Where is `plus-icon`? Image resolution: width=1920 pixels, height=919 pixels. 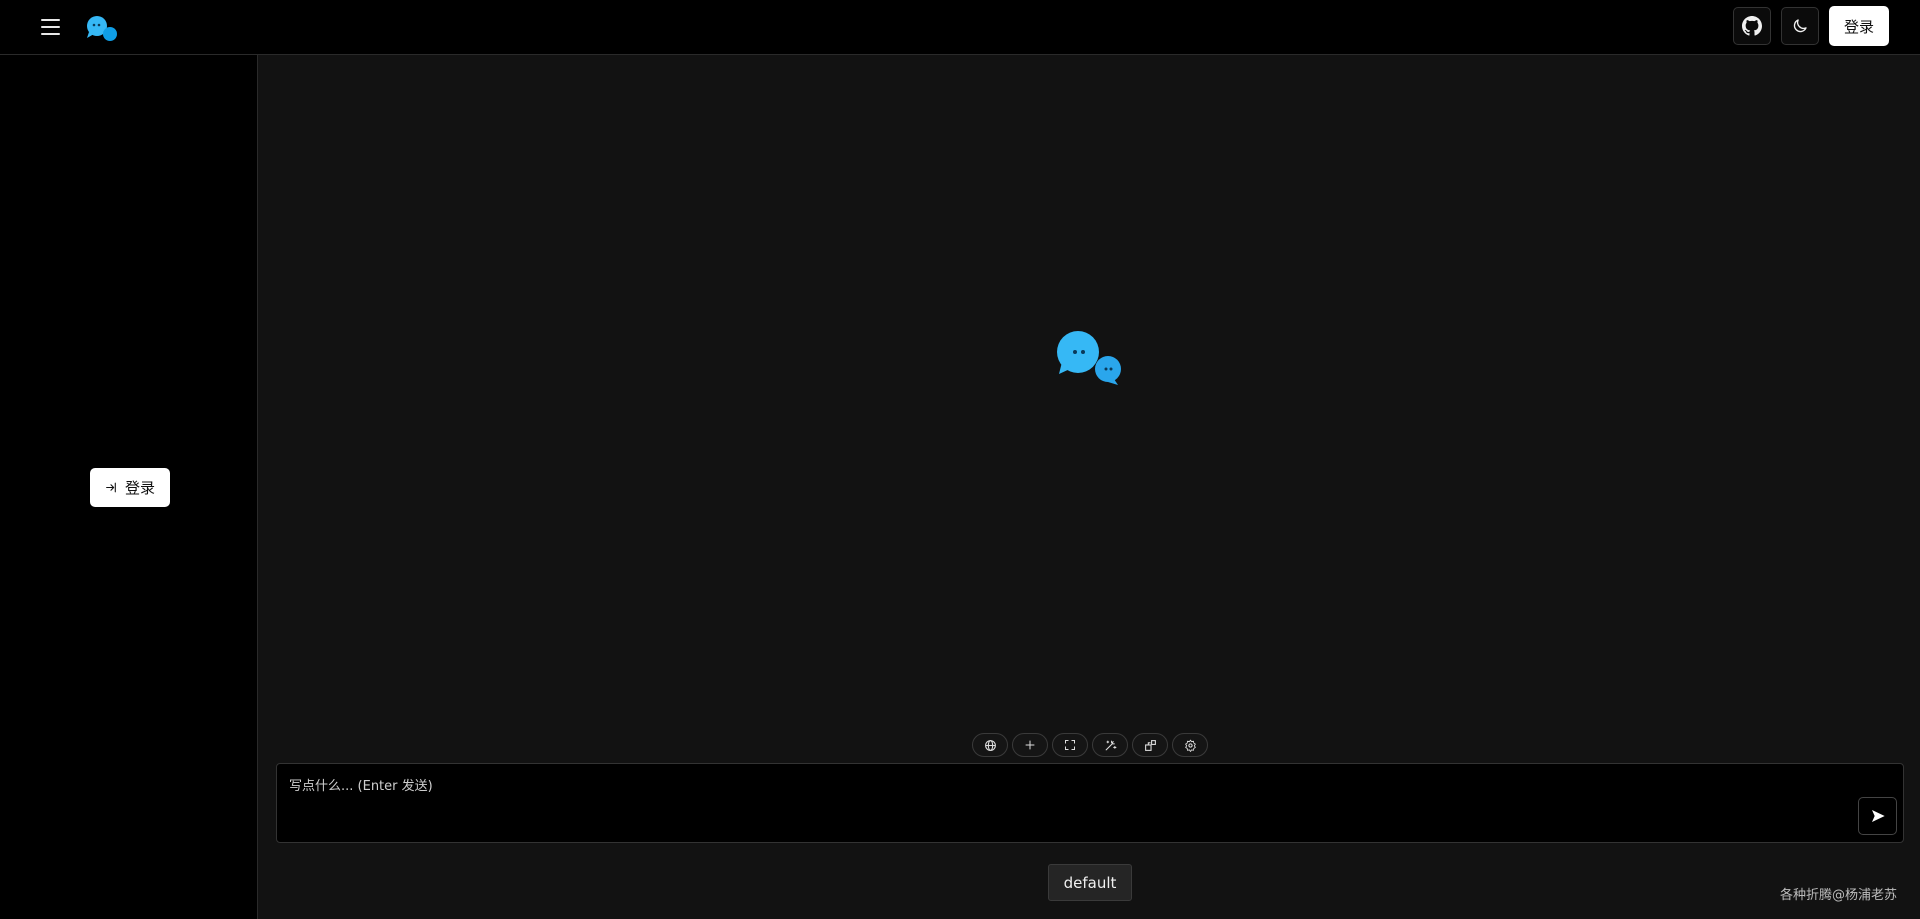 plus-icon is located at coordinates (1030, 745).